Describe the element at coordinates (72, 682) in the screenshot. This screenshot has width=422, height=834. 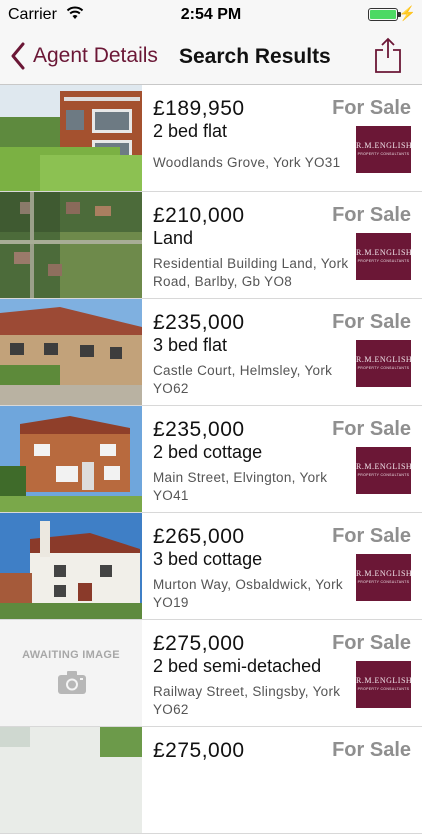
I see `camera-icon` at that location.